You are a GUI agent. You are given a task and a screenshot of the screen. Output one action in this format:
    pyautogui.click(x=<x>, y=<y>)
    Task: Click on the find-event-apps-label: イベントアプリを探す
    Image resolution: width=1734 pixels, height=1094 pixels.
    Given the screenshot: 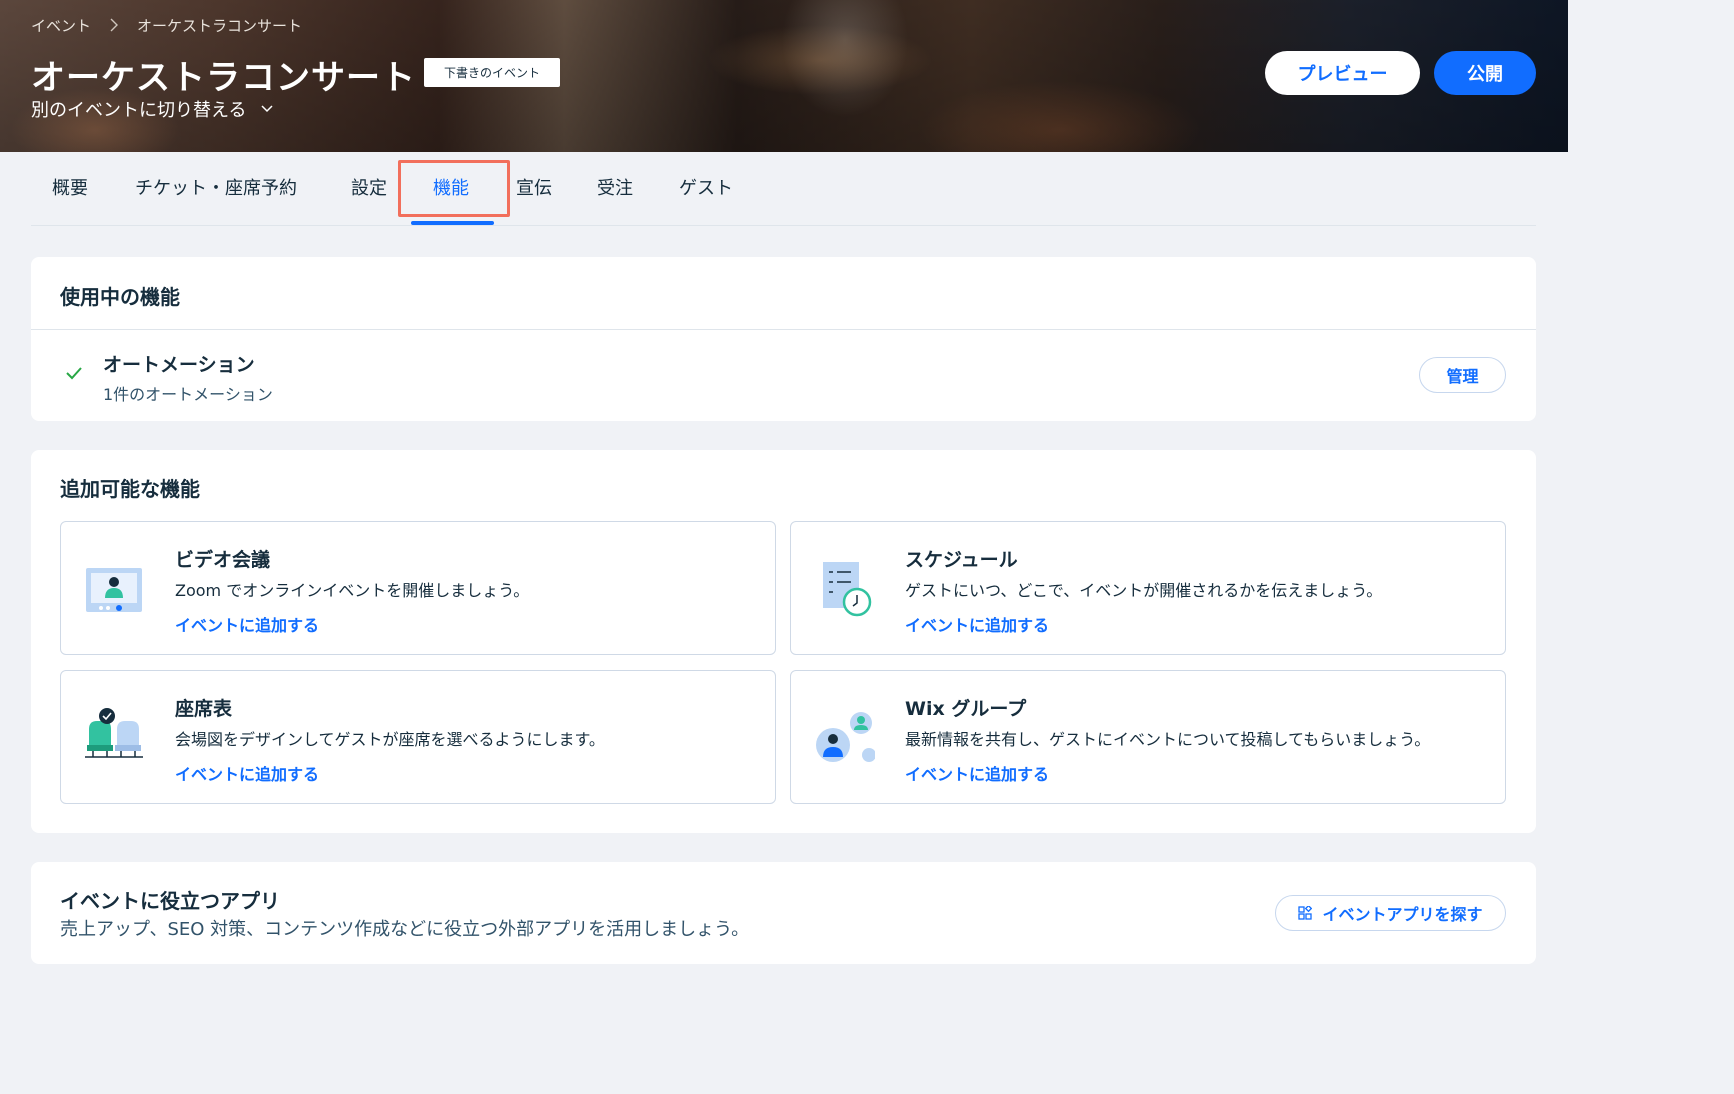 What is the action you would take?
    pyautogui.click(x=1402, y=914)
    